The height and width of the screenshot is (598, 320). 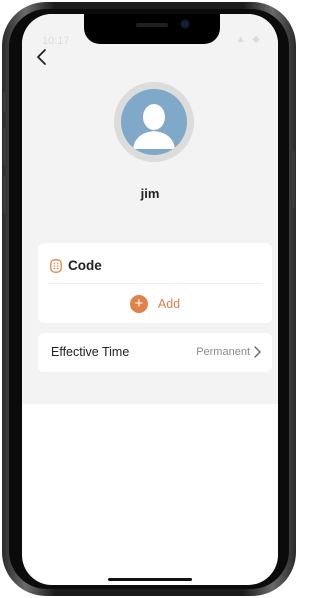 I want to click on add-code-button: + Add, so click(x=155, y=304).